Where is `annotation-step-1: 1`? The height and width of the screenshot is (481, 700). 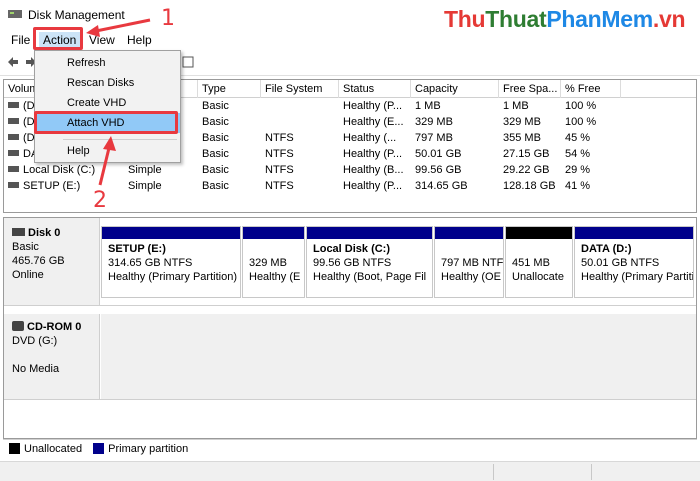
annotation-step-1: 1 is located at coordinates (168, 18).